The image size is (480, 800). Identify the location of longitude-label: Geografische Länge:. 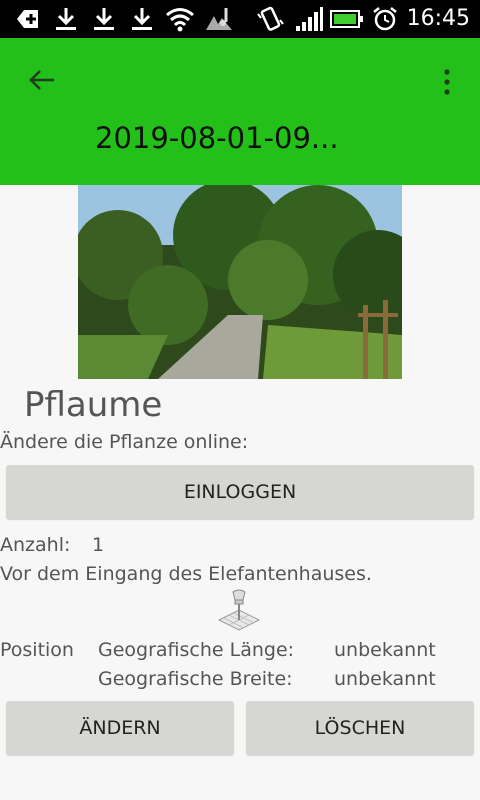
(196, 650).